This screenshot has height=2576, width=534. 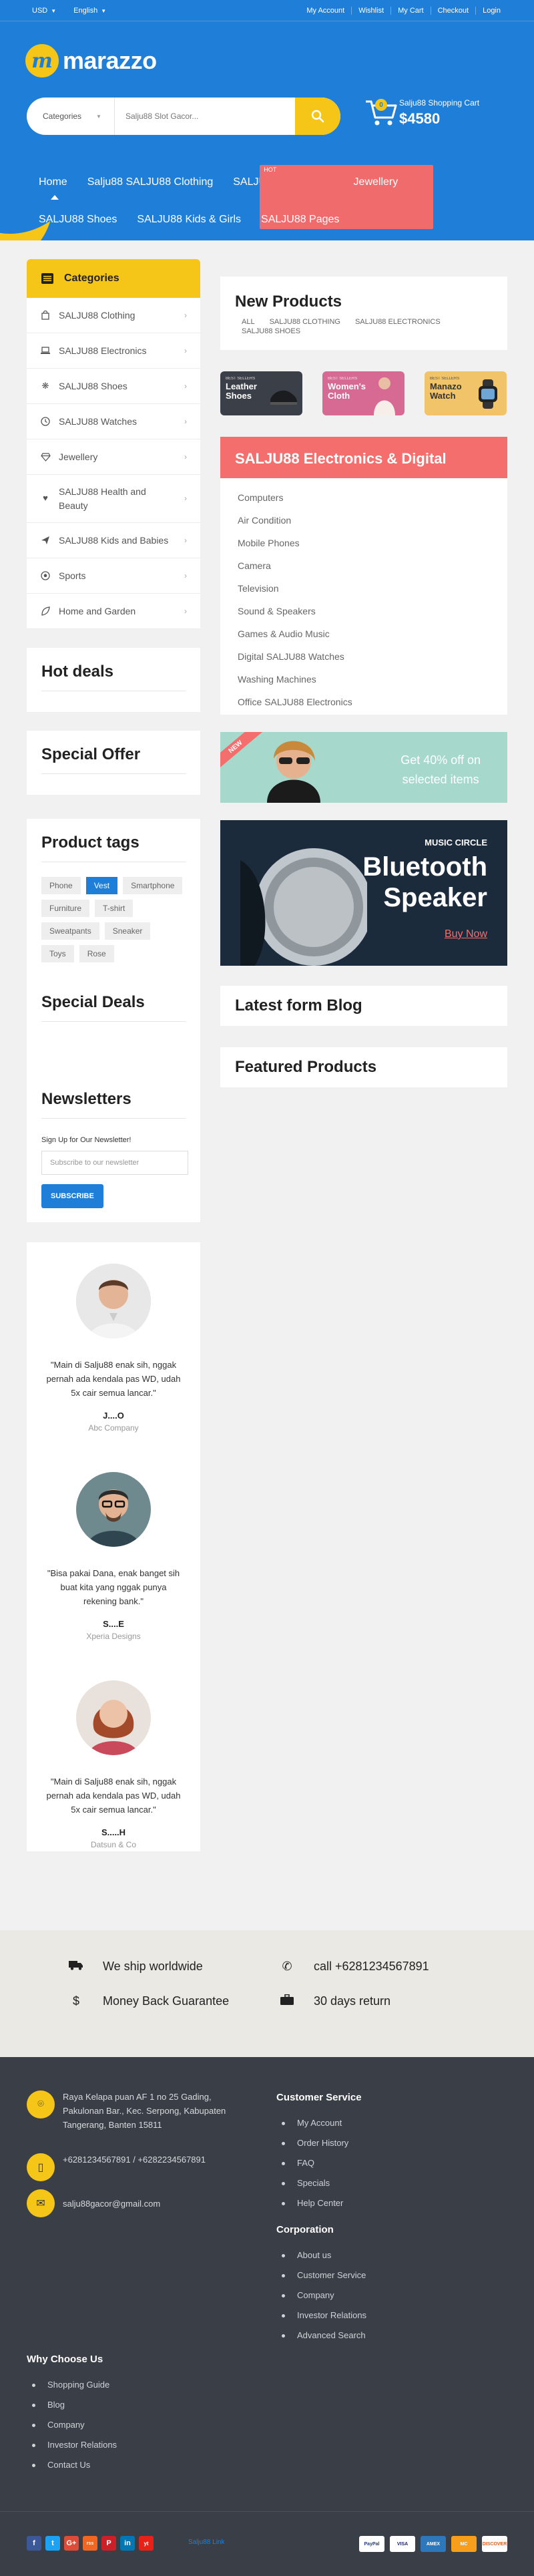 I want to click on nav-jewellery: Jewellery, so click(x=376, y=182).